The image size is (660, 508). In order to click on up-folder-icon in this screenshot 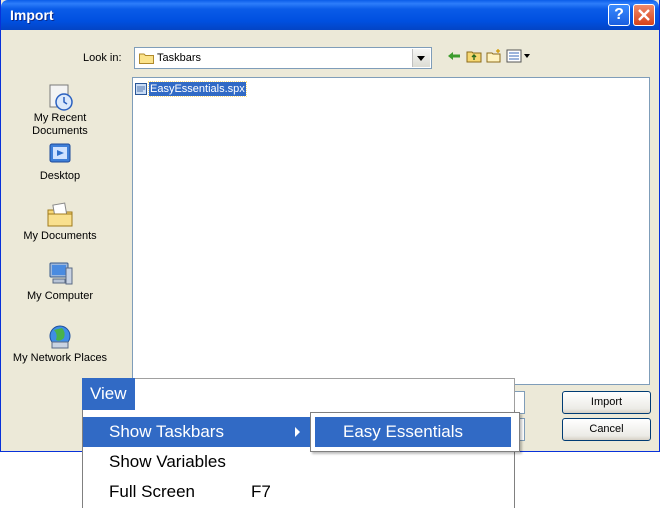, I will do `click(474, 56)`.